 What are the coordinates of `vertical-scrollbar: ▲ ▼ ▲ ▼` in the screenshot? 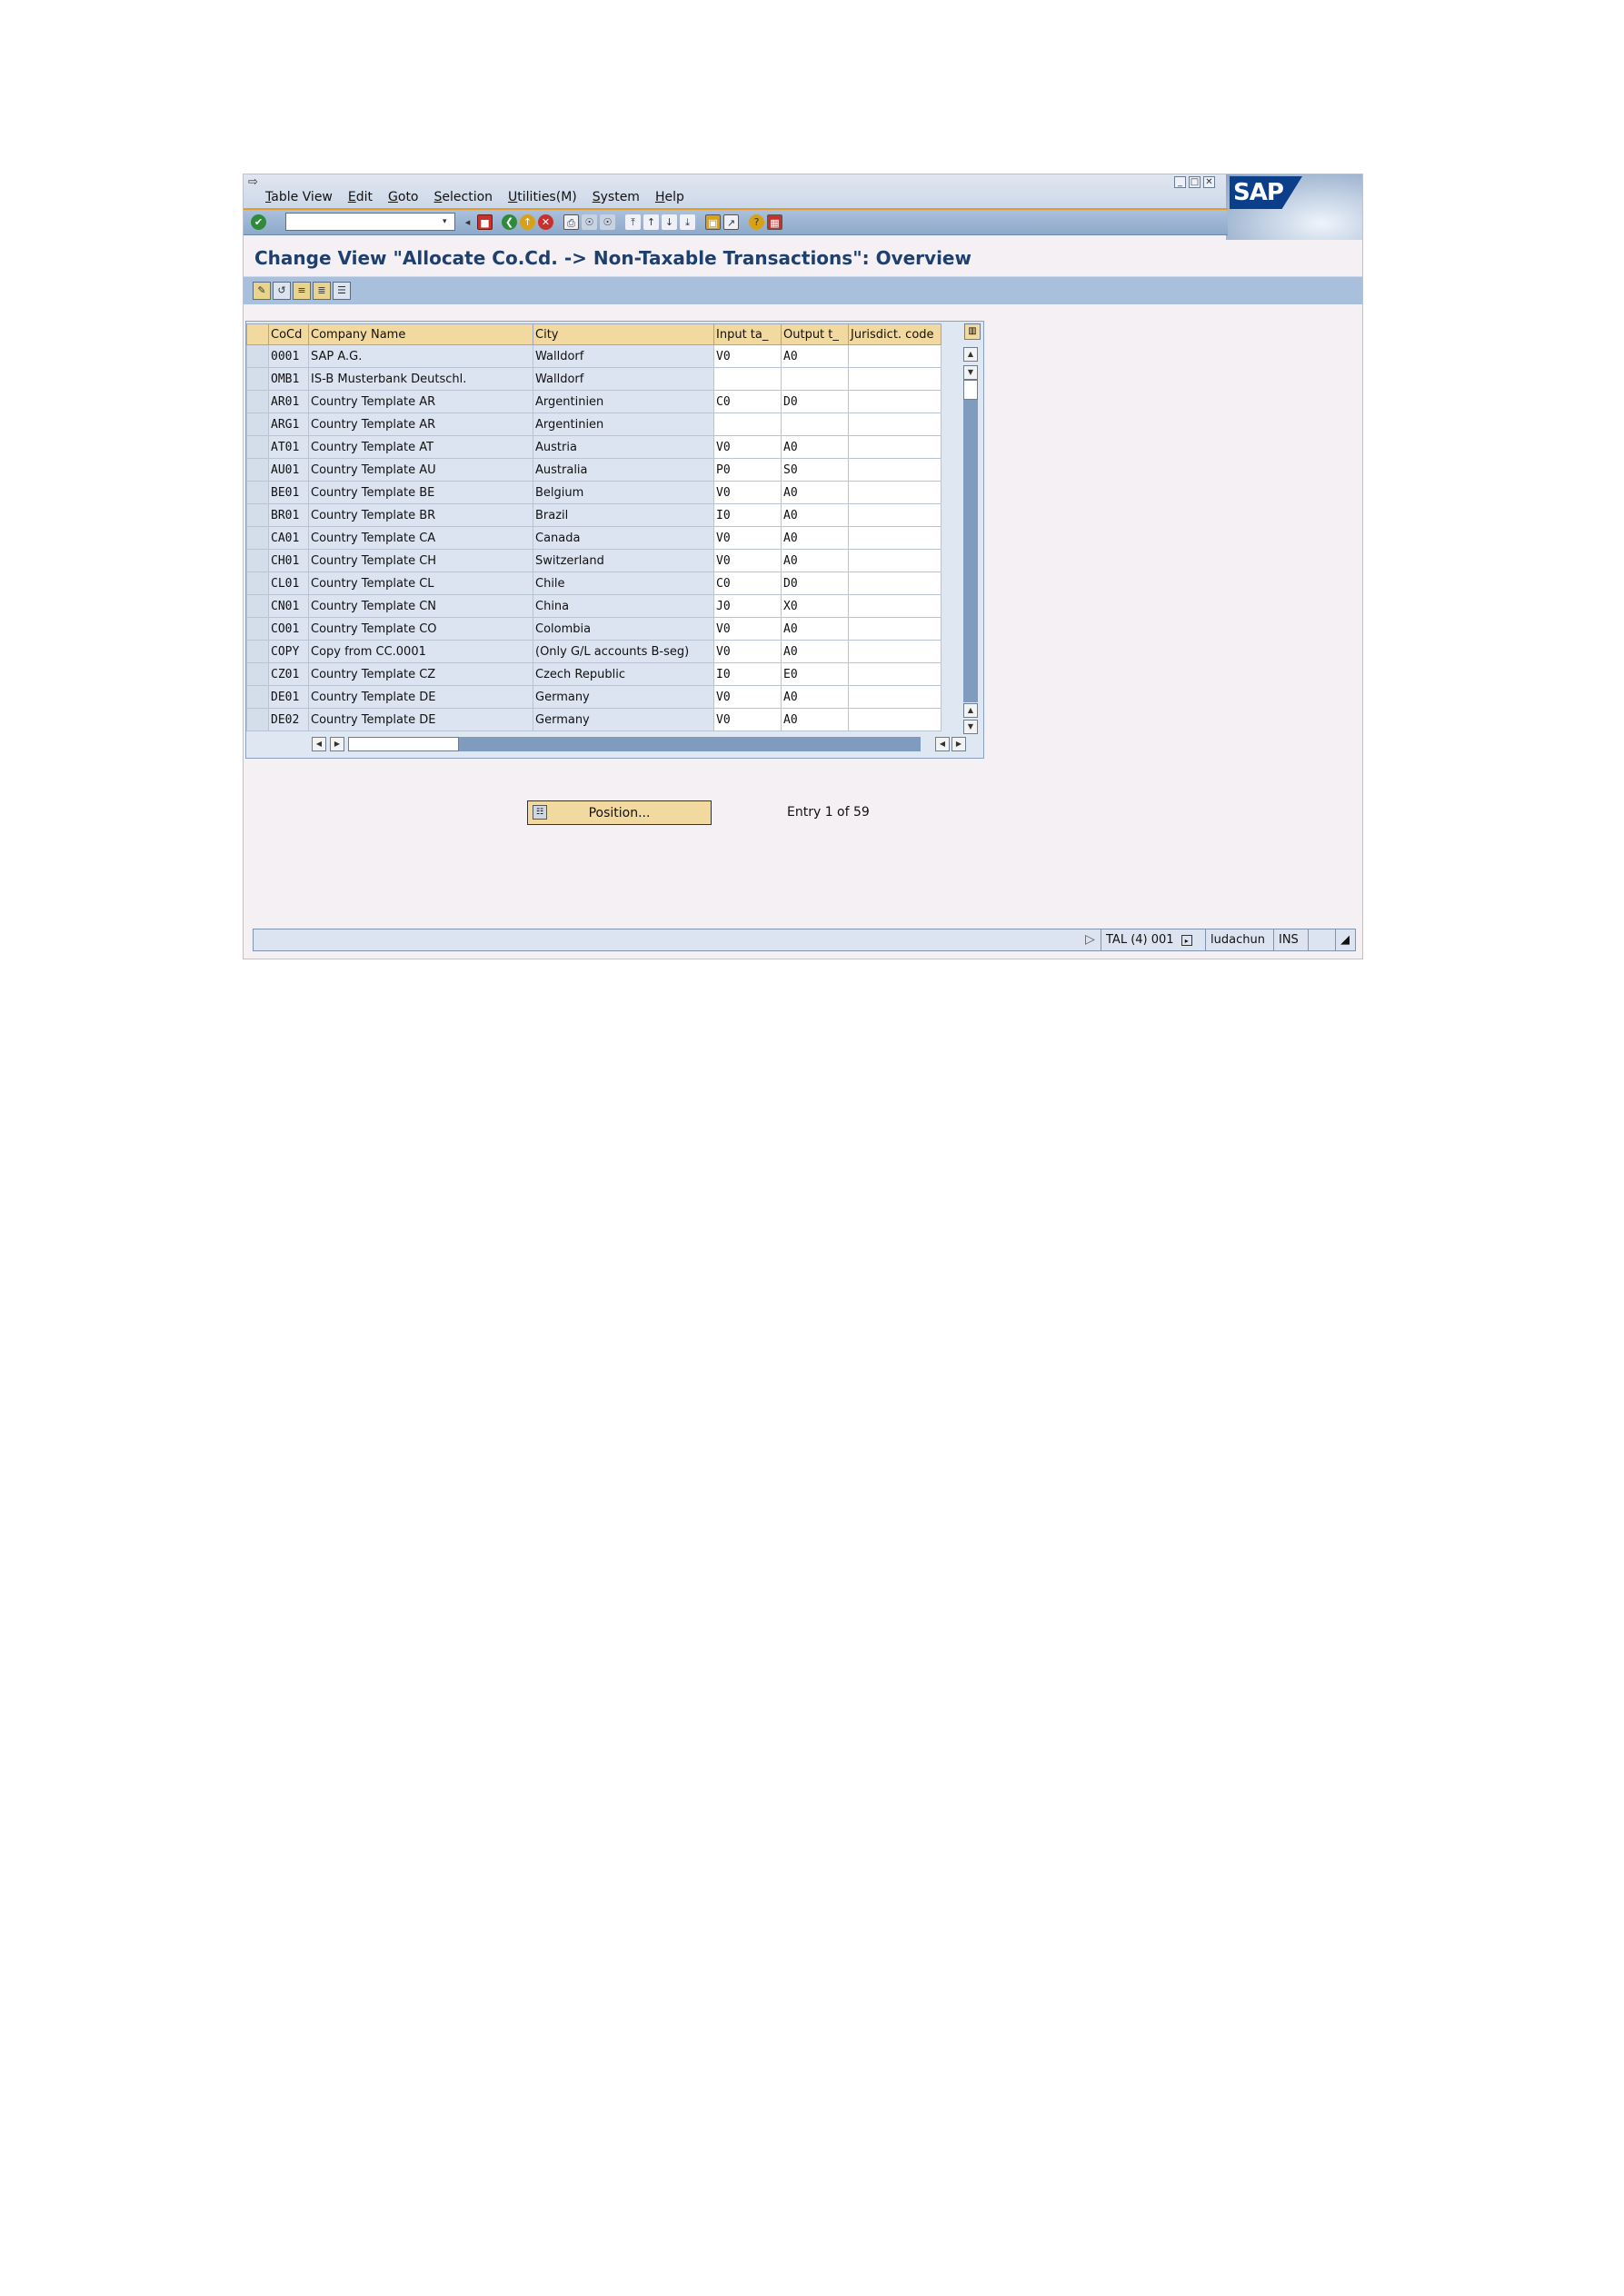 It's located at (970, 538).